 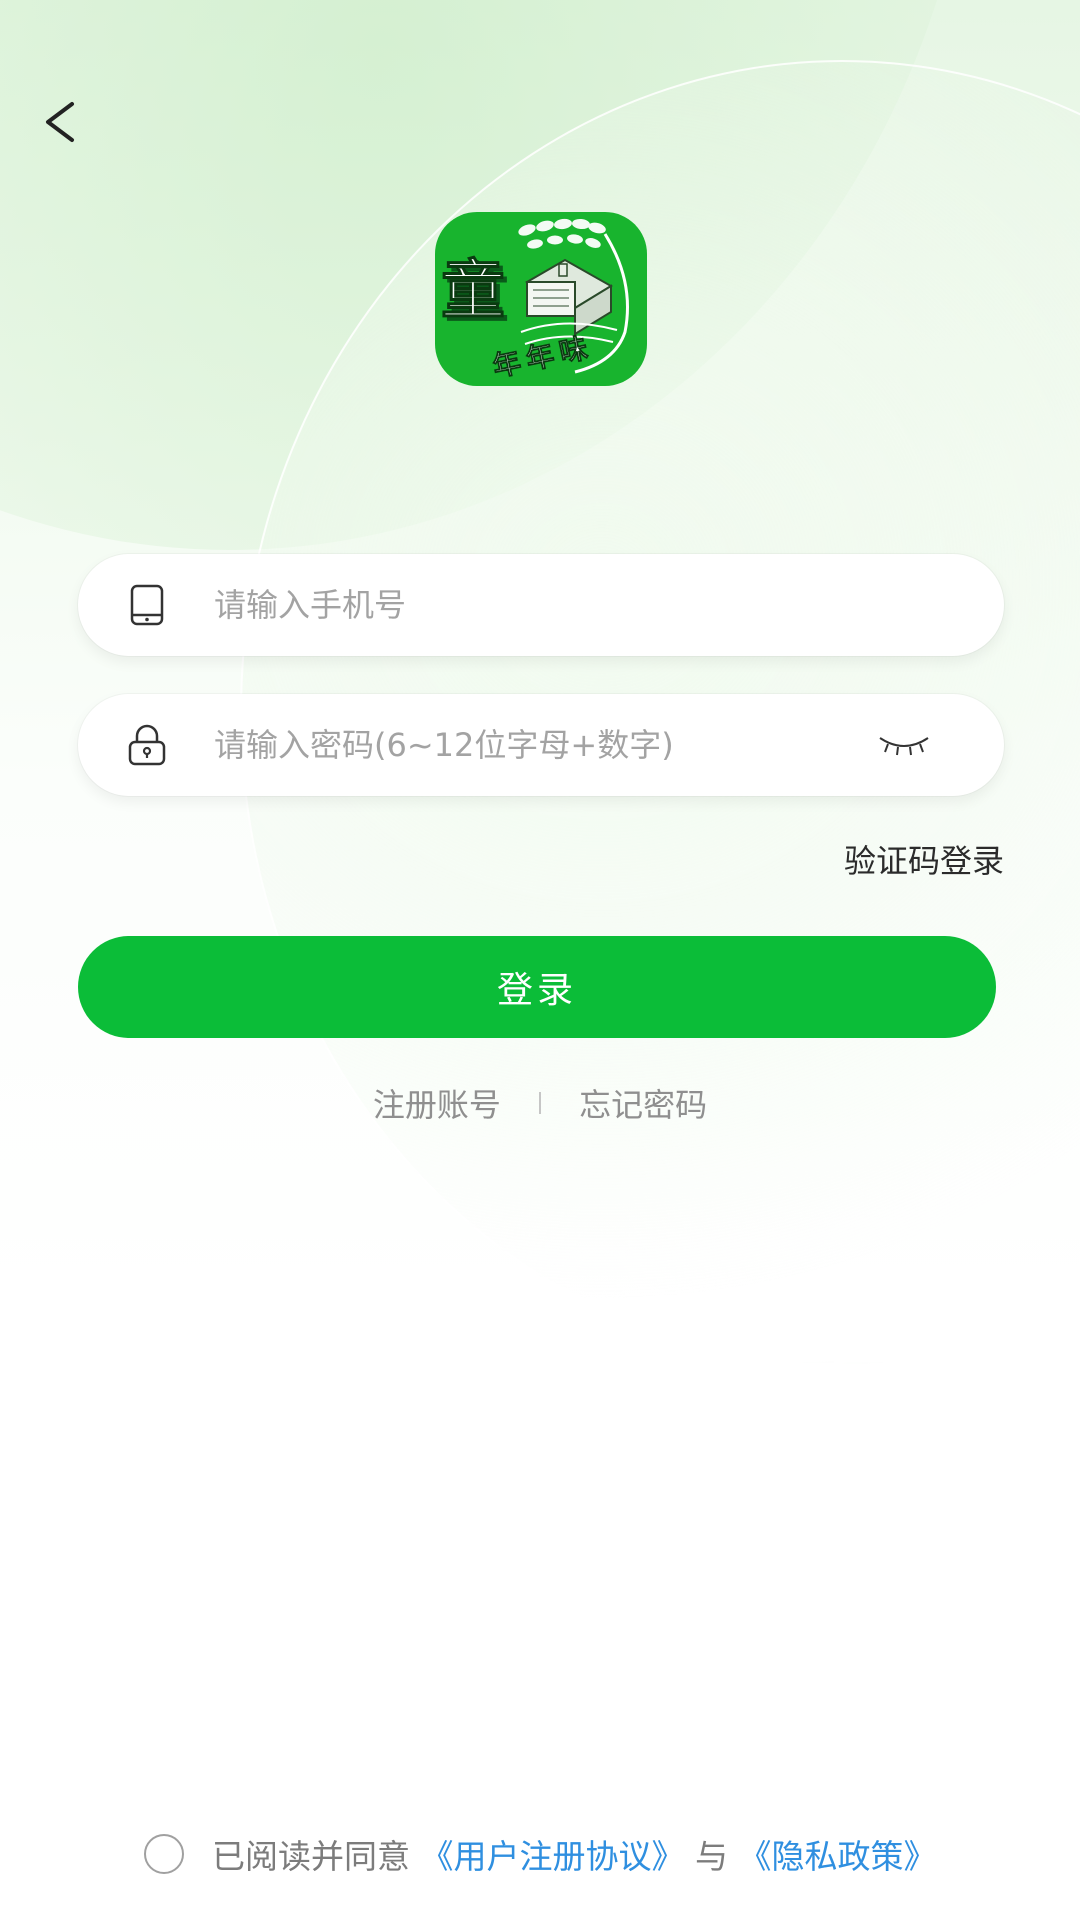 I want to click on account-links: 注册账号 忘记密码, so click(x=540, y=1103).